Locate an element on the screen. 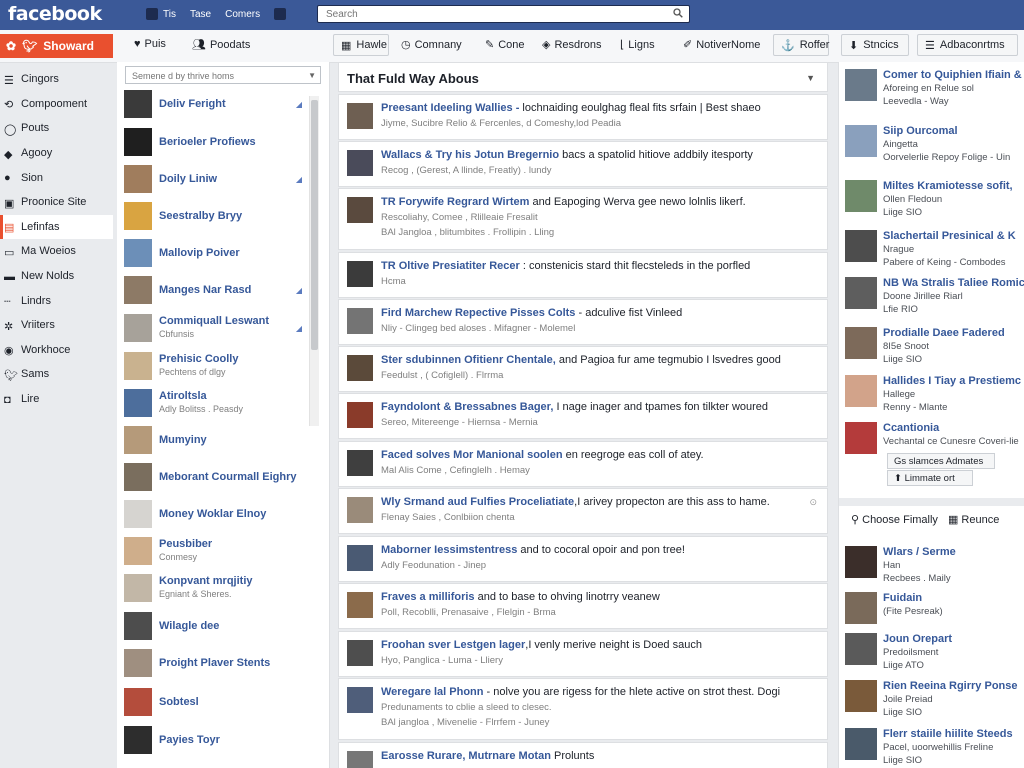 This screenshot has width=1024, height=768. scrollbar is located at coordinates (314, 261).